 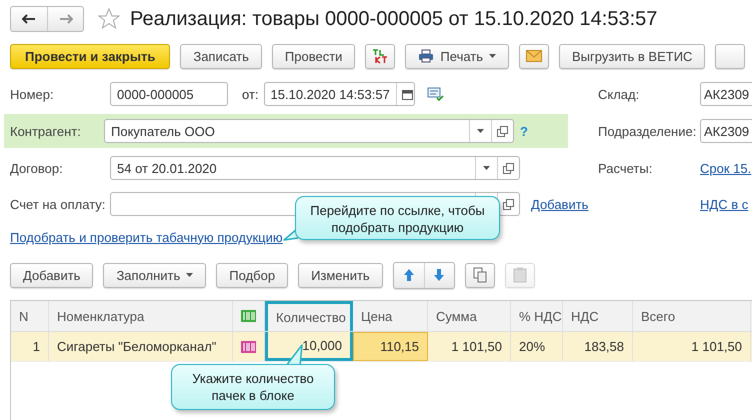 What do you see at coordinates (730, 56) in the screenshot?
I see `toolbar-button` at bounding box center [730, 56].